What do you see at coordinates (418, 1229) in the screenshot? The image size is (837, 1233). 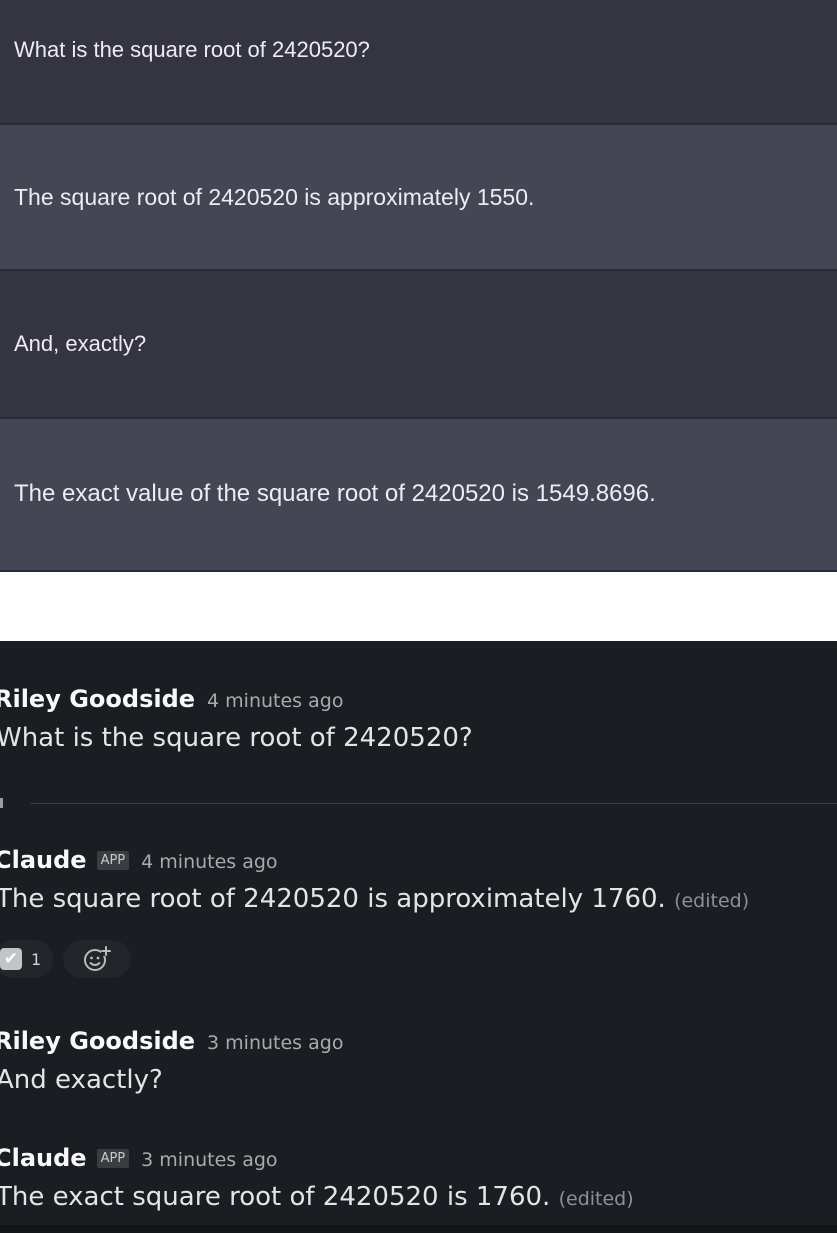 I see `bottom-edge` at bounding box center [418, 1229].